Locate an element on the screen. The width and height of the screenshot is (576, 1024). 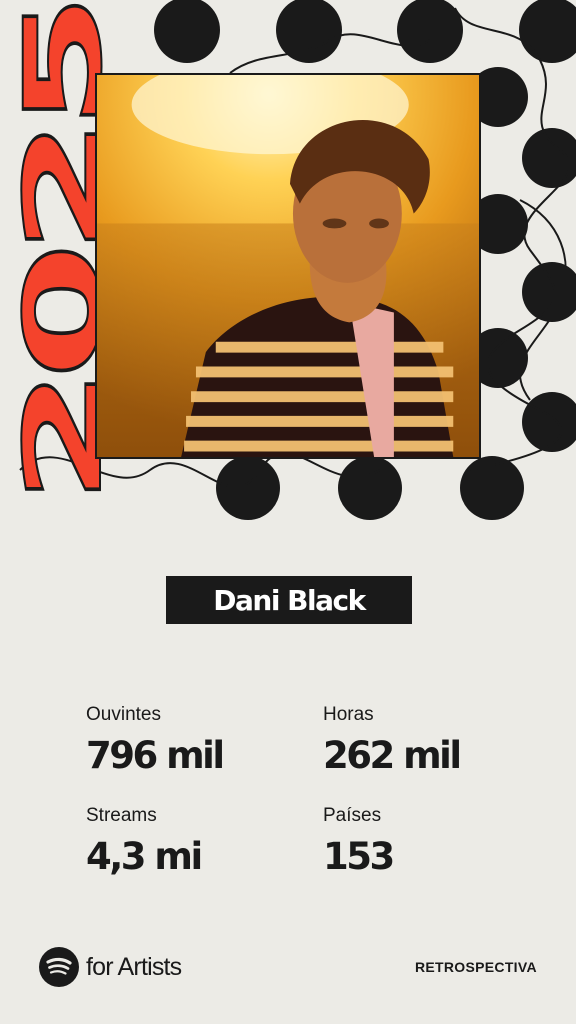
stat-label: Ouvintes is located at coordinates (123, 714).